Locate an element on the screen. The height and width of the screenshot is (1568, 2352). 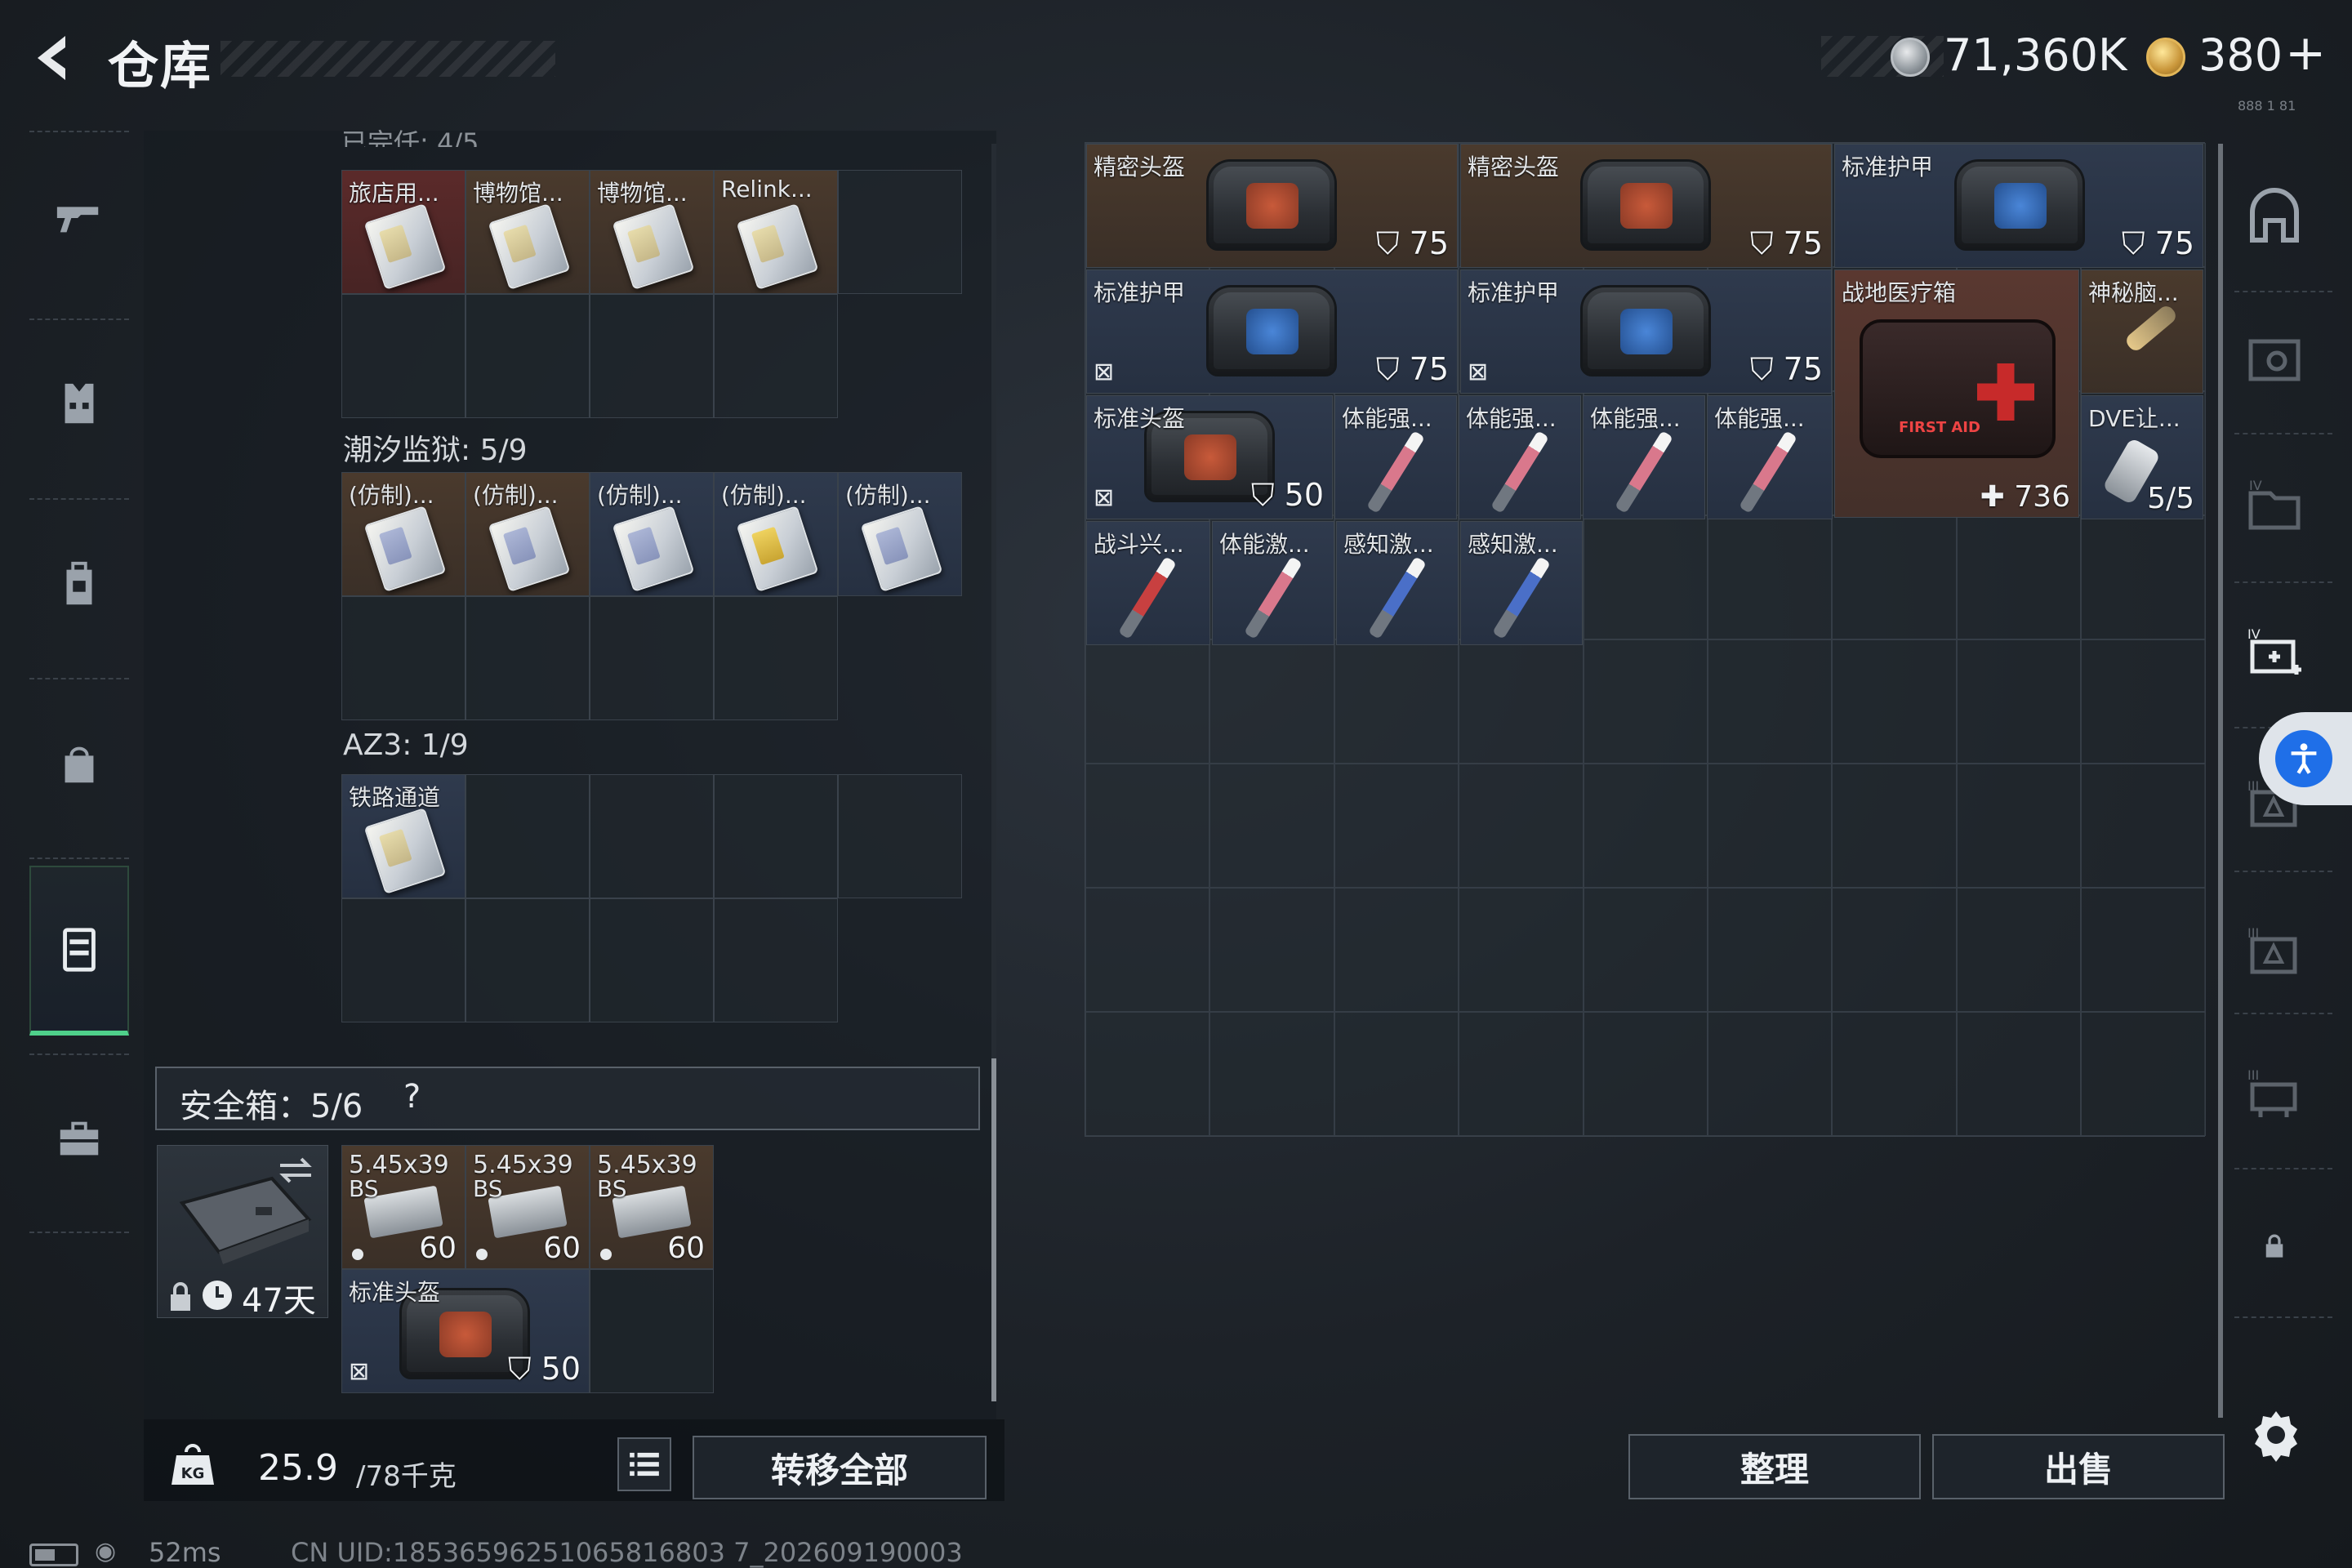
nav-weapon is located at coordinates (79, 217).